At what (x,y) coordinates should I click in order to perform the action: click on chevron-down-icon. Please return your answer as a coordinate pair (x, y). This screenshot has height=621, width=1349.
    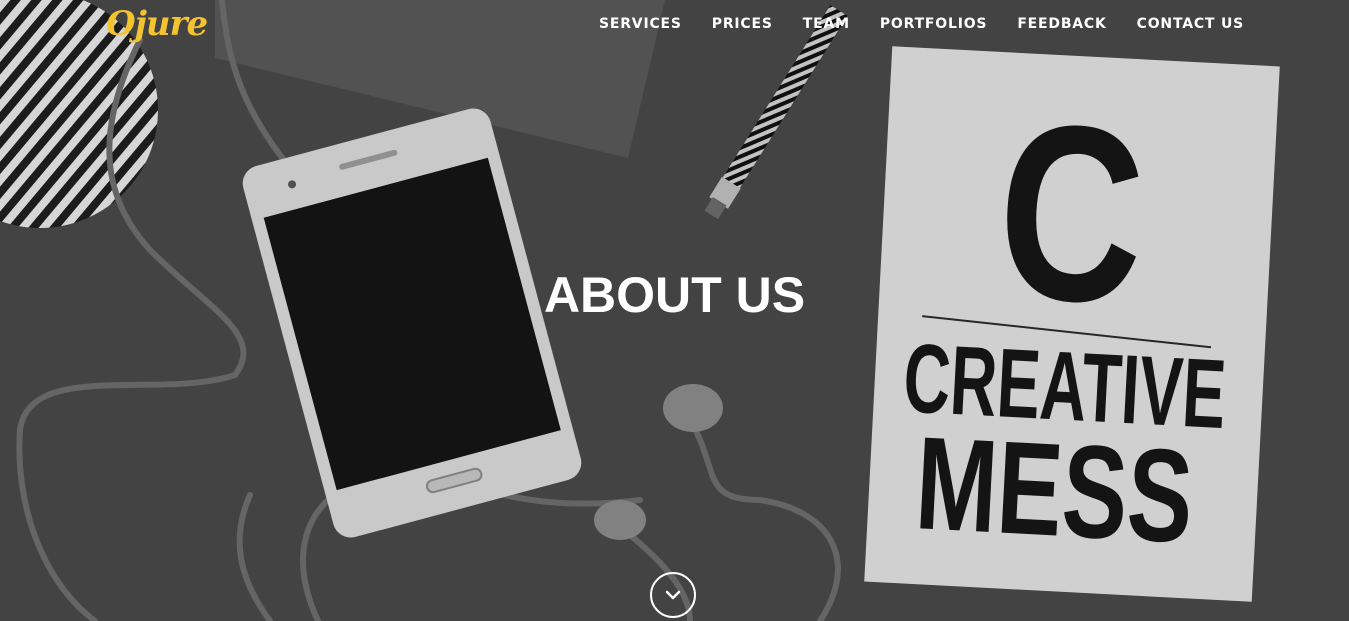
    Looking at the image, I should click on (673, 595).